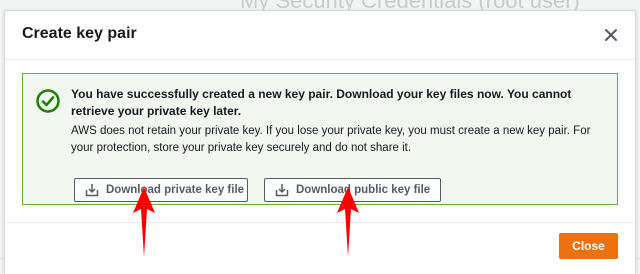 The image size is (640, 274). What do you see at coordinates (611, 35) in the screenshot?
I see `close-icon` at bounding box center [611, 35].